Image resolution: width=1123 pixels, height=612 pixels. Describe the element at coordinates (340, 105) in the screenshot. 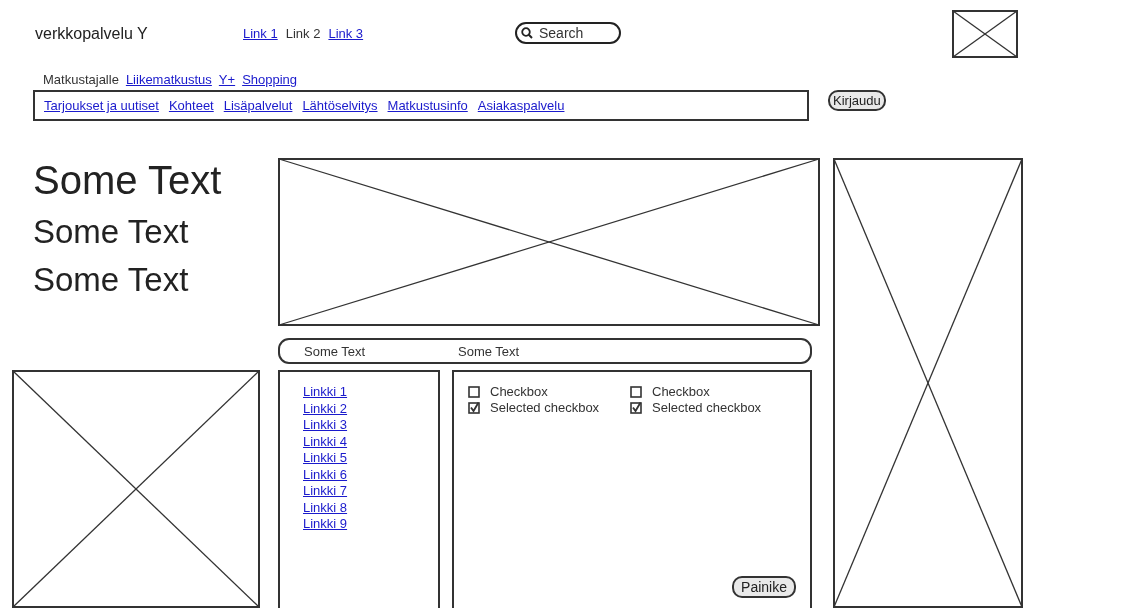

I see `menu-link: Lähtöselvitys` at that location.